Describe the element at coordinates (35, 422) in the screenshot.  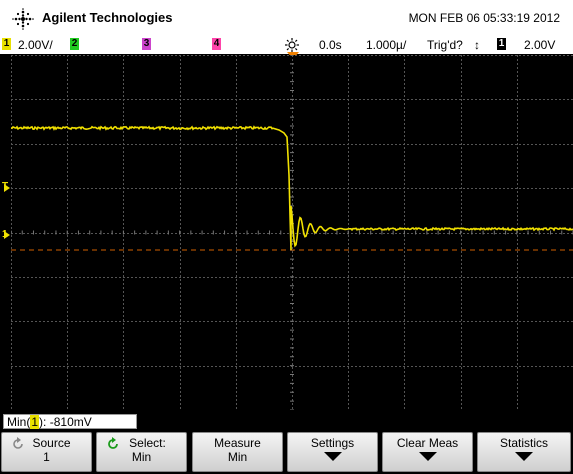
I see `measurement-channel: 1` at that location.